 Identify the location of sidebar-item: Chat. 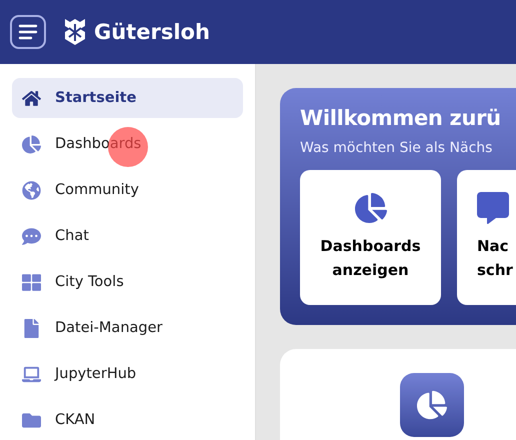
(127, 236).